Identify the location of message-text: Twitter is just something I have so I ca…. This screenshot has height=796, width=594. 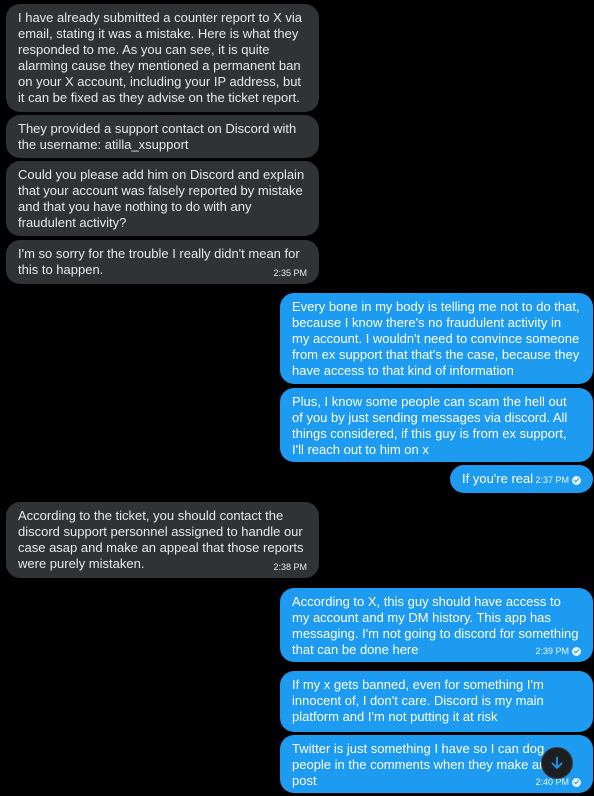
(424, 764).